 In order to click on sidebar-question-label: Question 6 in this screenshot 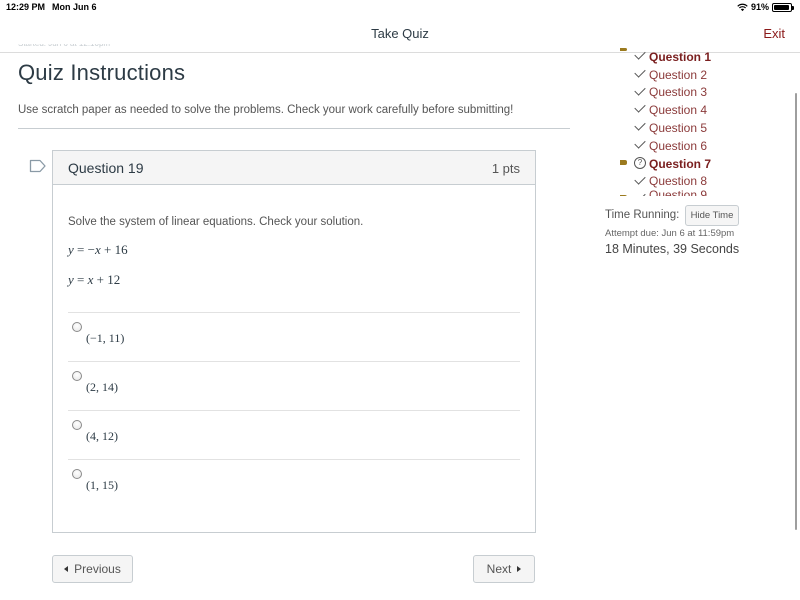, I will do `click(678, 146)`.